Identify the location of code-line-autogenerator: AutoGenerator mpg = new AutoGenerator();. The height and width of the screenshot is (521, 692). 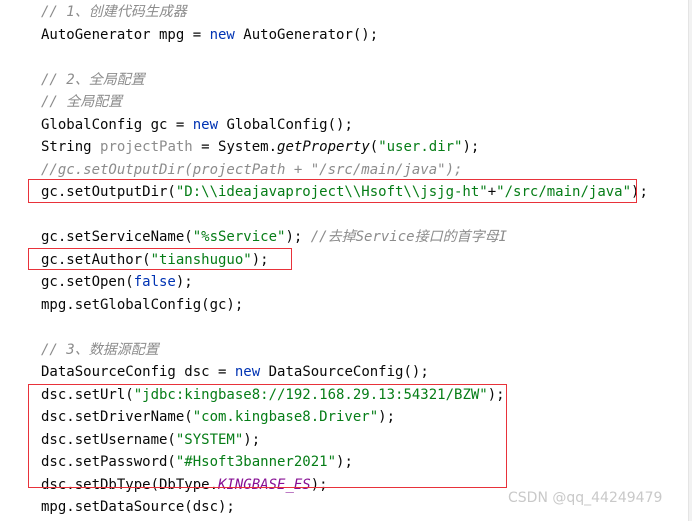
(209, 35).